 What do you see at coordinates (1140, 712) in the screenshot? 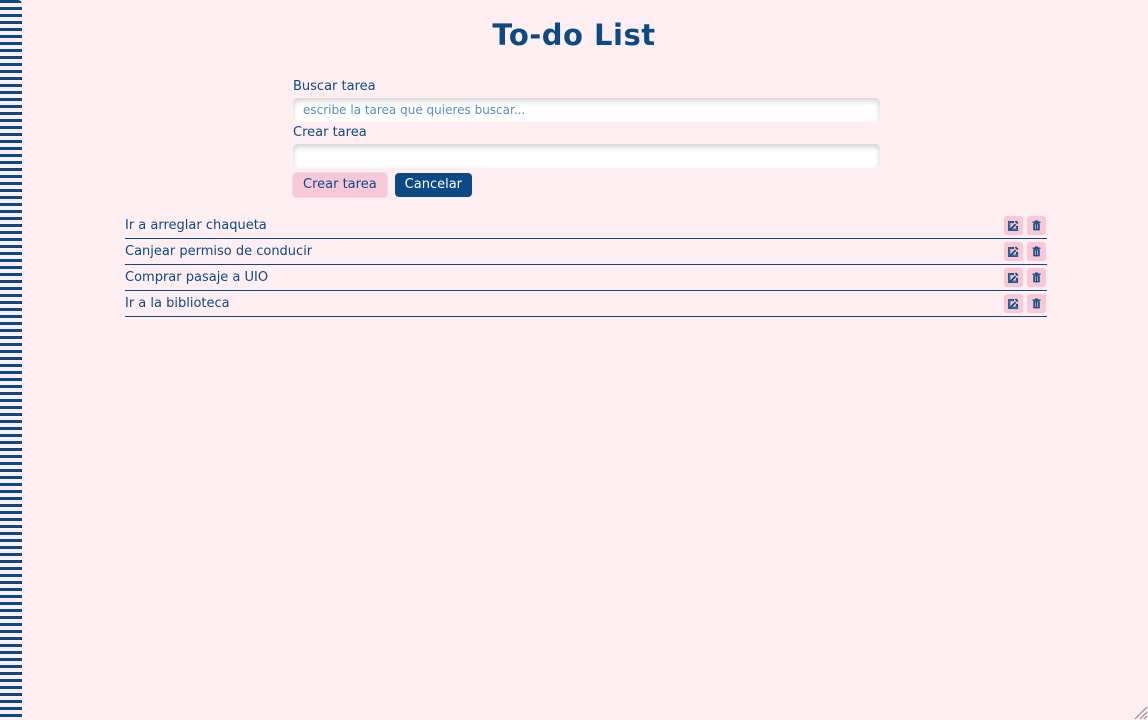
I see `resize-grip-icon` at bounding box center [1140, 712].